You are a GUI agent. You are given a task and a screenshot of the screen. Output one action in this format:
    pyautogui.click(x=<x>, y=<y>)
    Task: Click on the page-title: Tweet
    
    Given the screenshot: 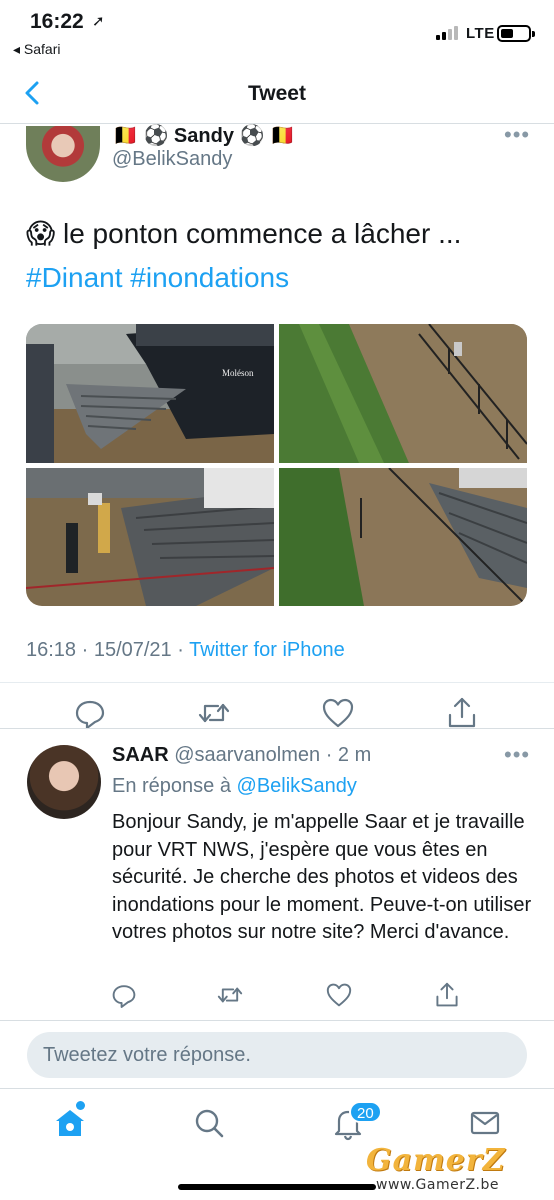 What is the action you would take?
    pyautogui.click(x=277, y=93)
    